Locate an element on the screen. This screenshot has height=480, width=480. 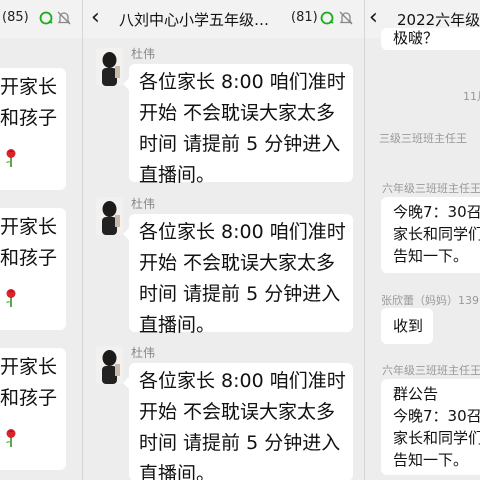
chat-bubble: 今晚7：30召 家长和同学们 告知一下。 is located at coordinates (430, 235).